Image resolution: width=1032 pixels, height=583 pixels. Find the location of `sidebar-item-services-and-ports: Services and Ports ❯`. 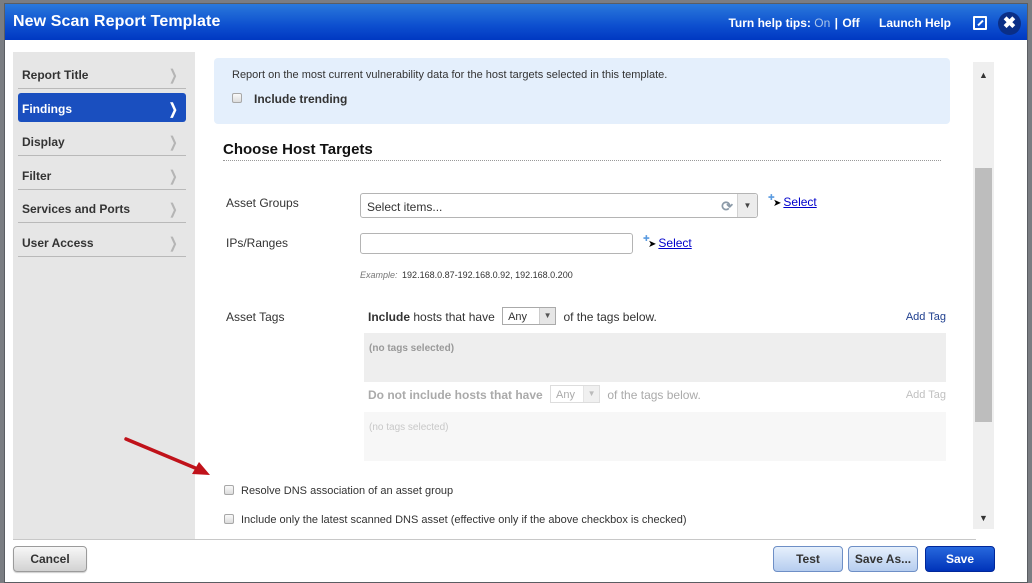

sidebar-item-services-and-ports: Services and Ports ❯ is located at coordinates (102, 208).